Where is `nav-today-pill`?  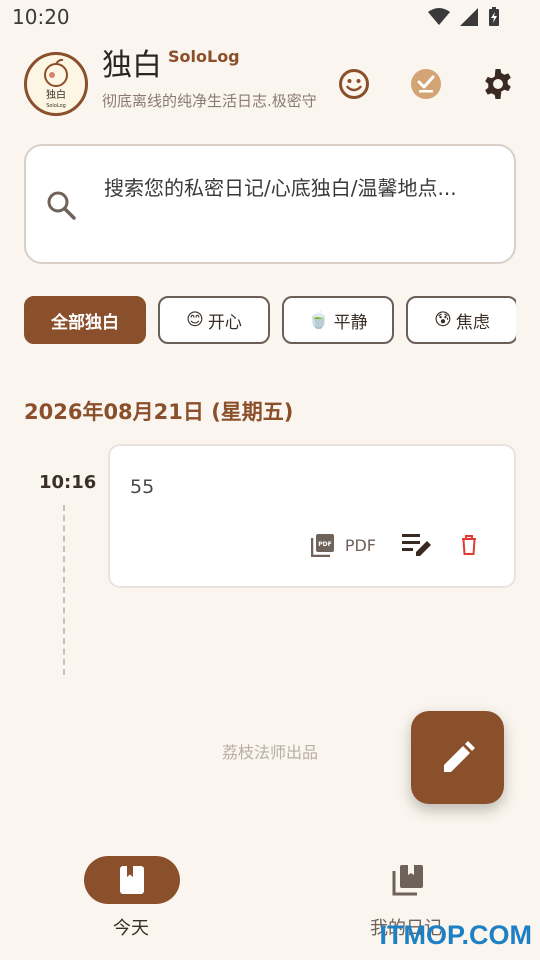 nav-today-pill is located at coordinates (132, 880).